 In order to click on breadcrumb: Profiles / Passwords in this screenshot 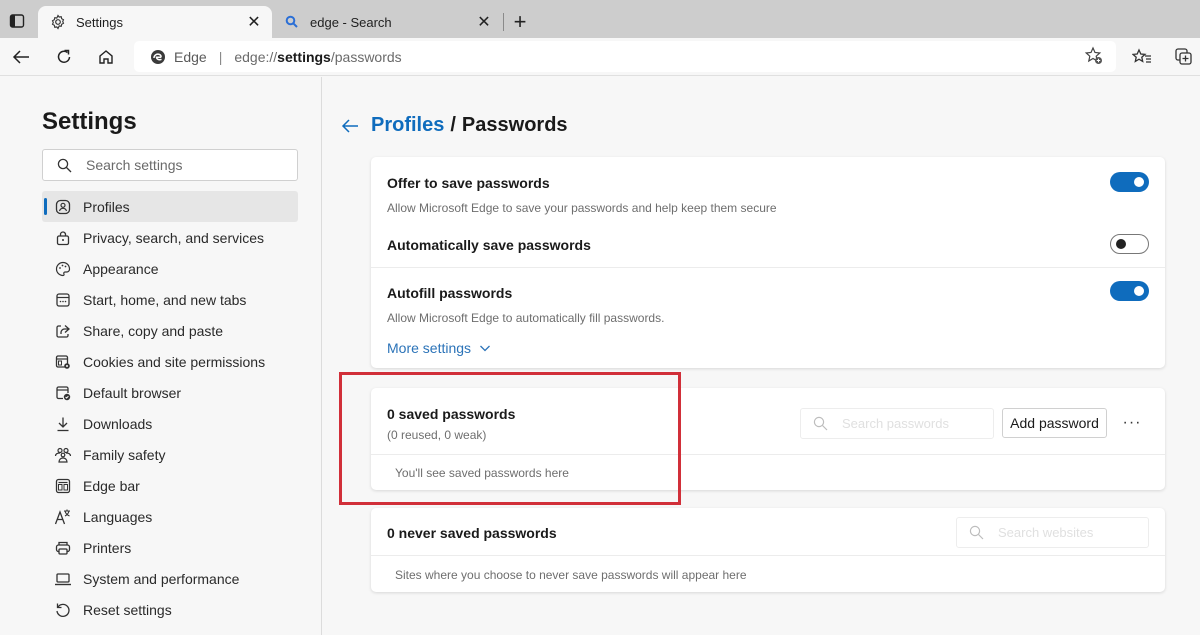, I will do `click(454, 125)`.